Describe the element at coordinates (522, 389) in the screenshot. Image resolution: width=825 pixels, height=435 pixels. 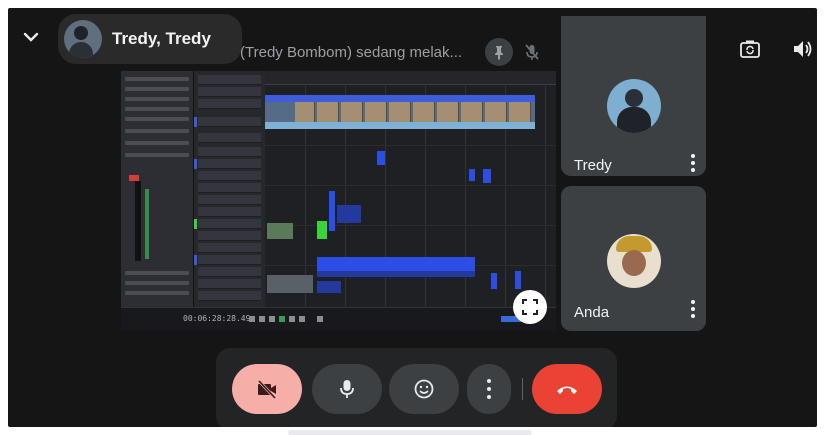
I see `controls-divider` at that location.